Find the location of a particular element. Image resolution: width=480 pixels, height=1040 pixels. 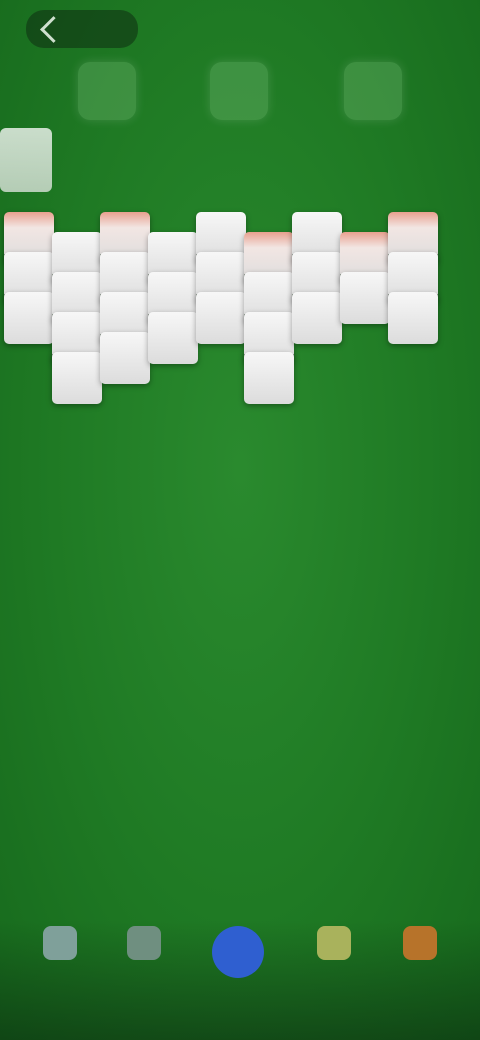

back-button is located at coordinates (82, 29).